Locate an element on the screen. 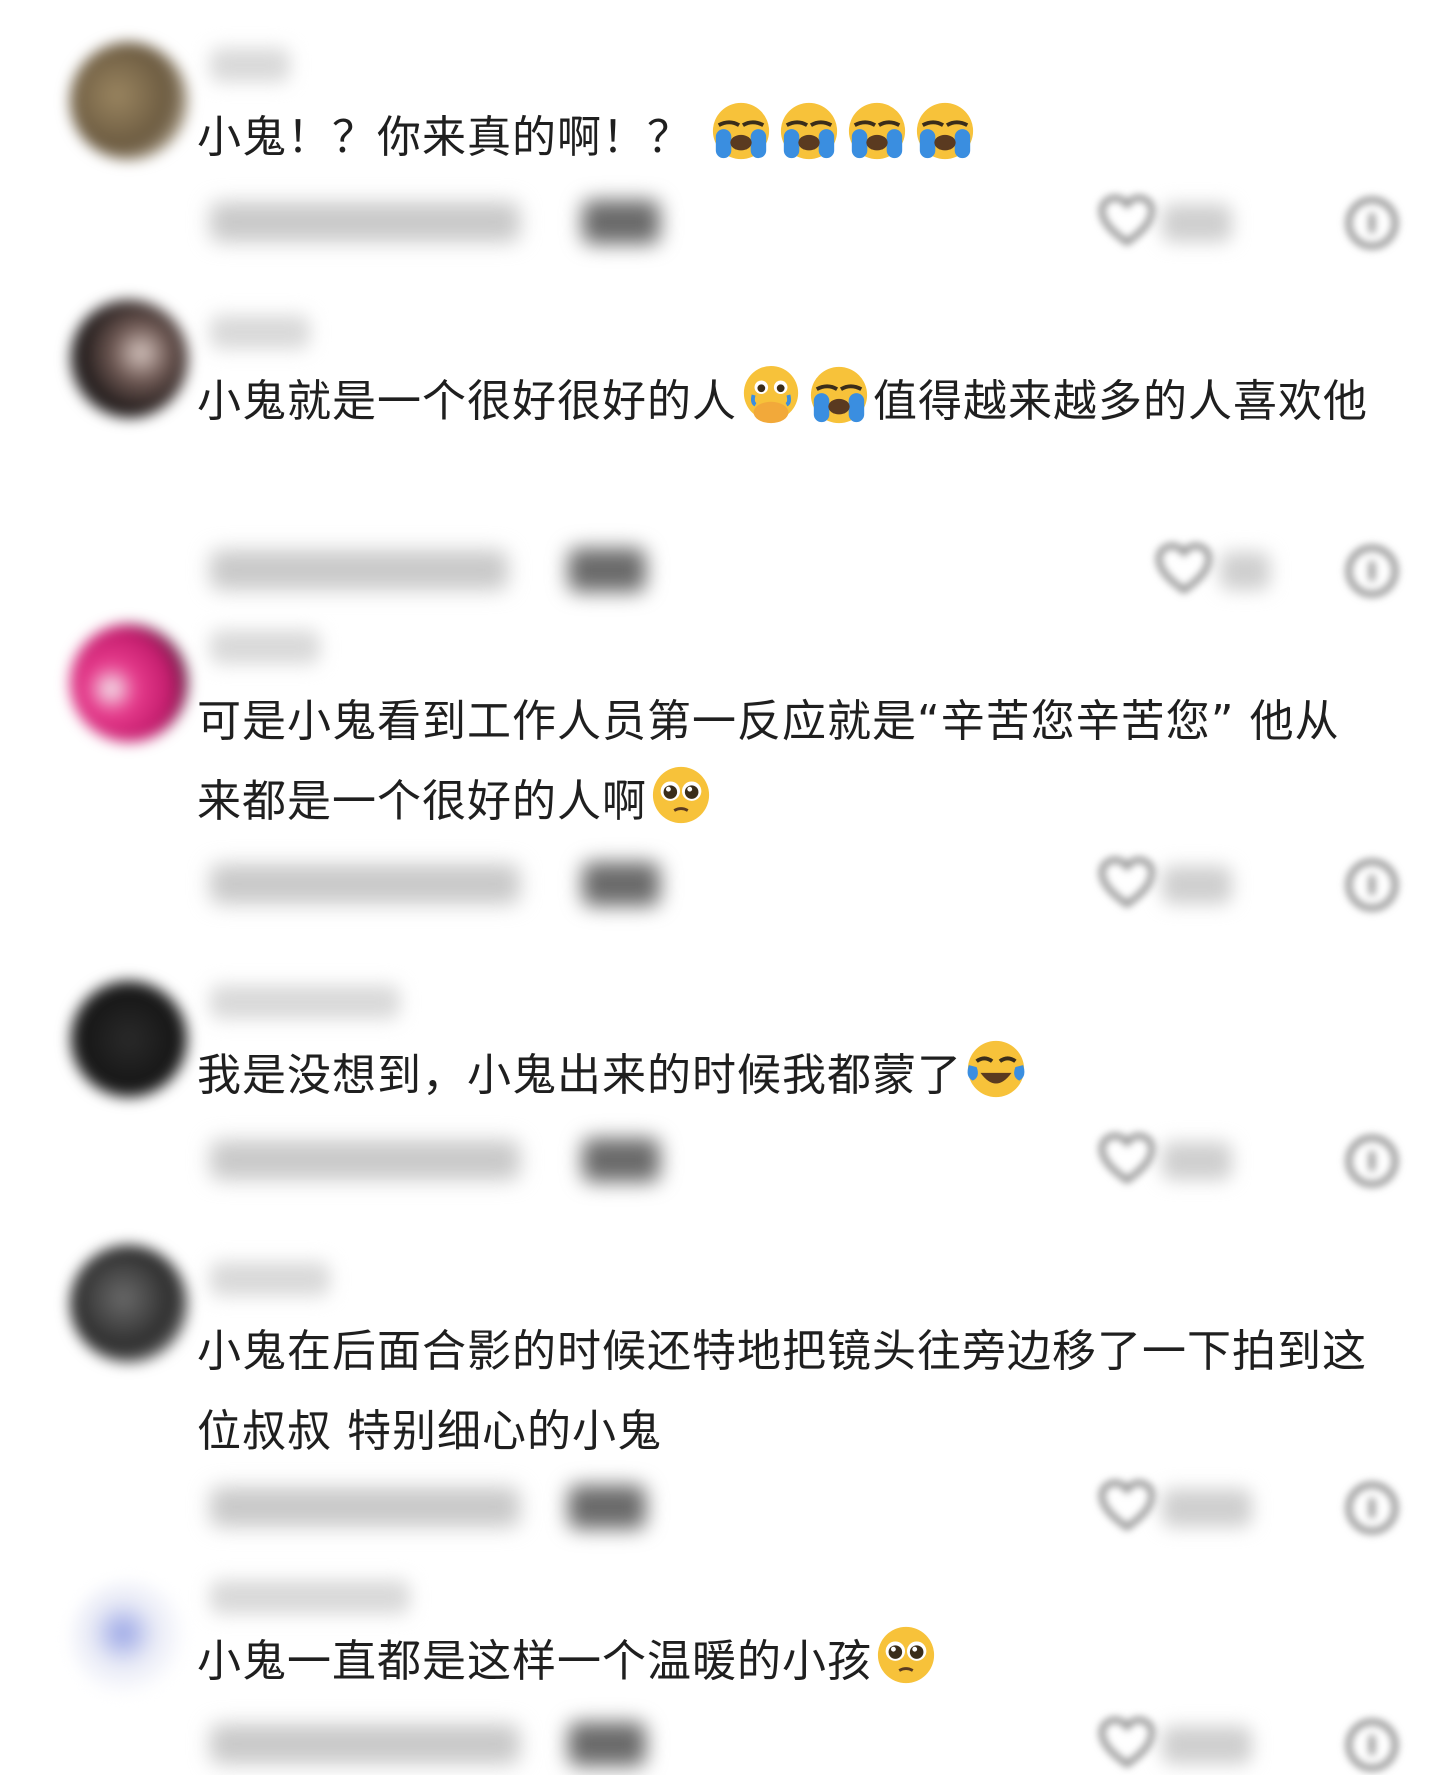 The height and width of the screenshot is (1775, 1440). comment-text-content: 我是没想到，小鬼出来的时候我都蒙了 is located at coordinates (579, 1075).